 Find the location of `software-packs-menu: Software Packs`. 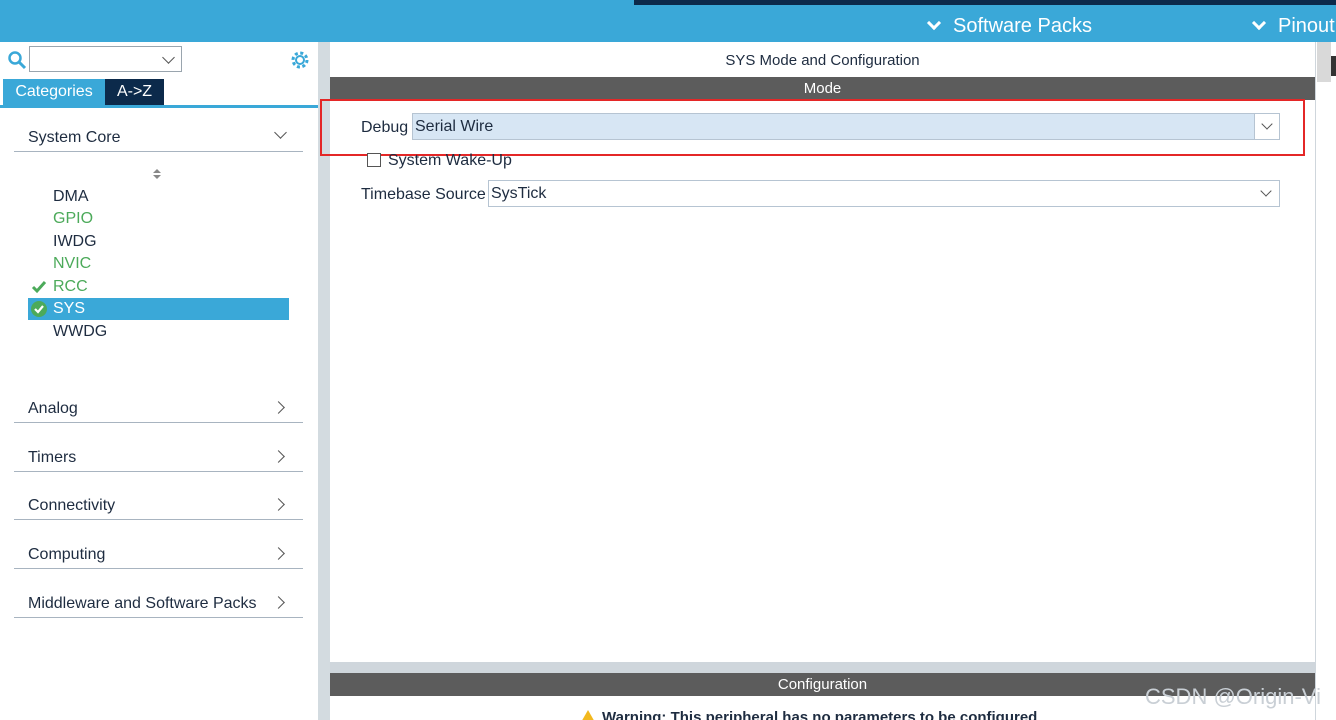

software-packs-menu: Software Packs is located at coordinates (1009, 26).